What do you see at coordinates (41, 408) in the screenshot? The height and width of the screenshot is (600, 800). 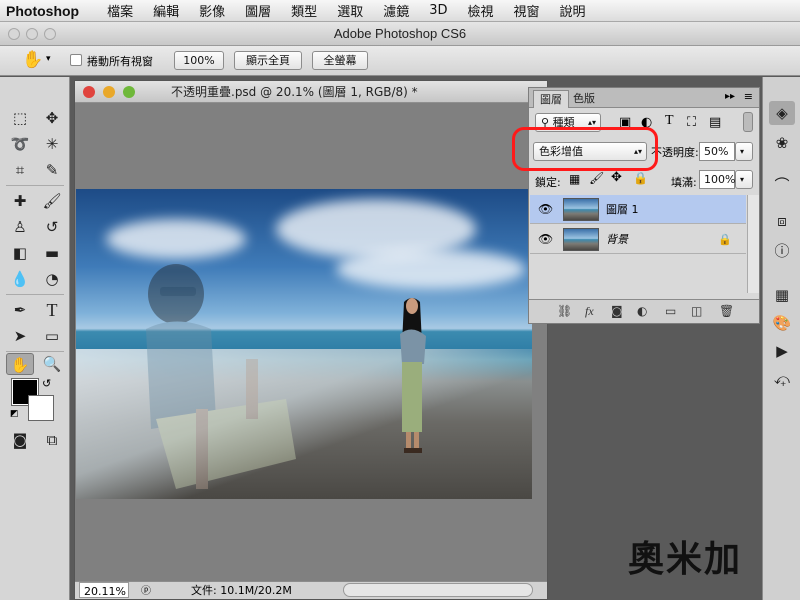 I see `background-color-swatch` at bounding box center [41, 408].